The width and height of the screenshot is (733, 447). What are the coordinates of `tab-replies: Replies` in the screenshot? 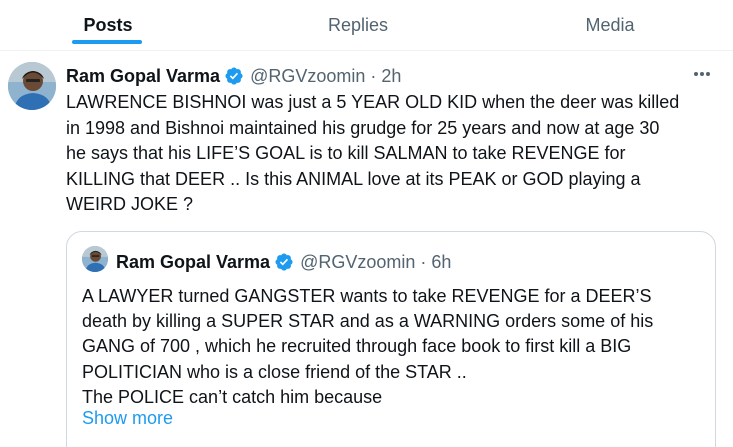 It's located at (358, 25).